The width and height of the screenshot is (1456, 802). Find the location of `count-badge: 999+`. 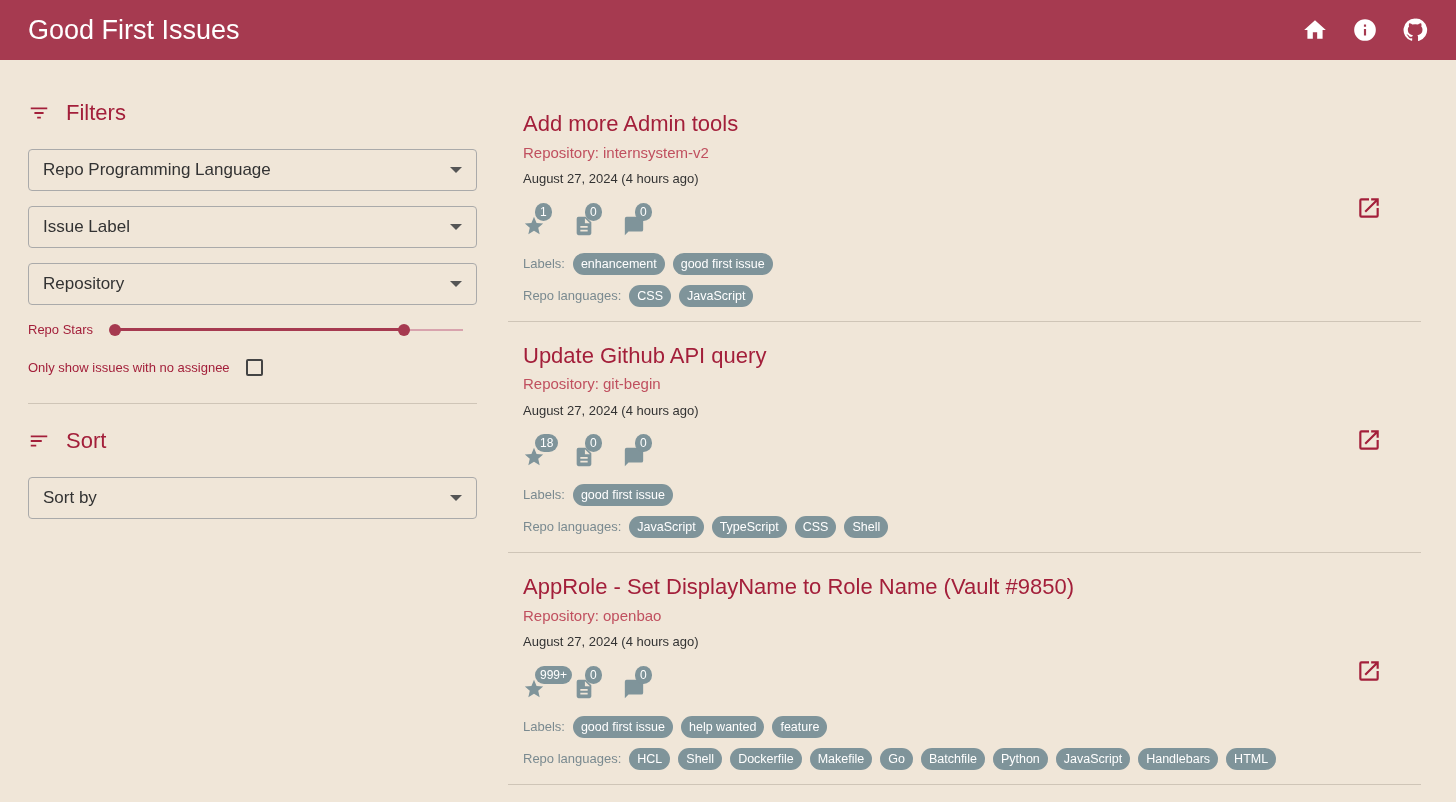

count-badge: 999+ is located at coordinates (554, 674).